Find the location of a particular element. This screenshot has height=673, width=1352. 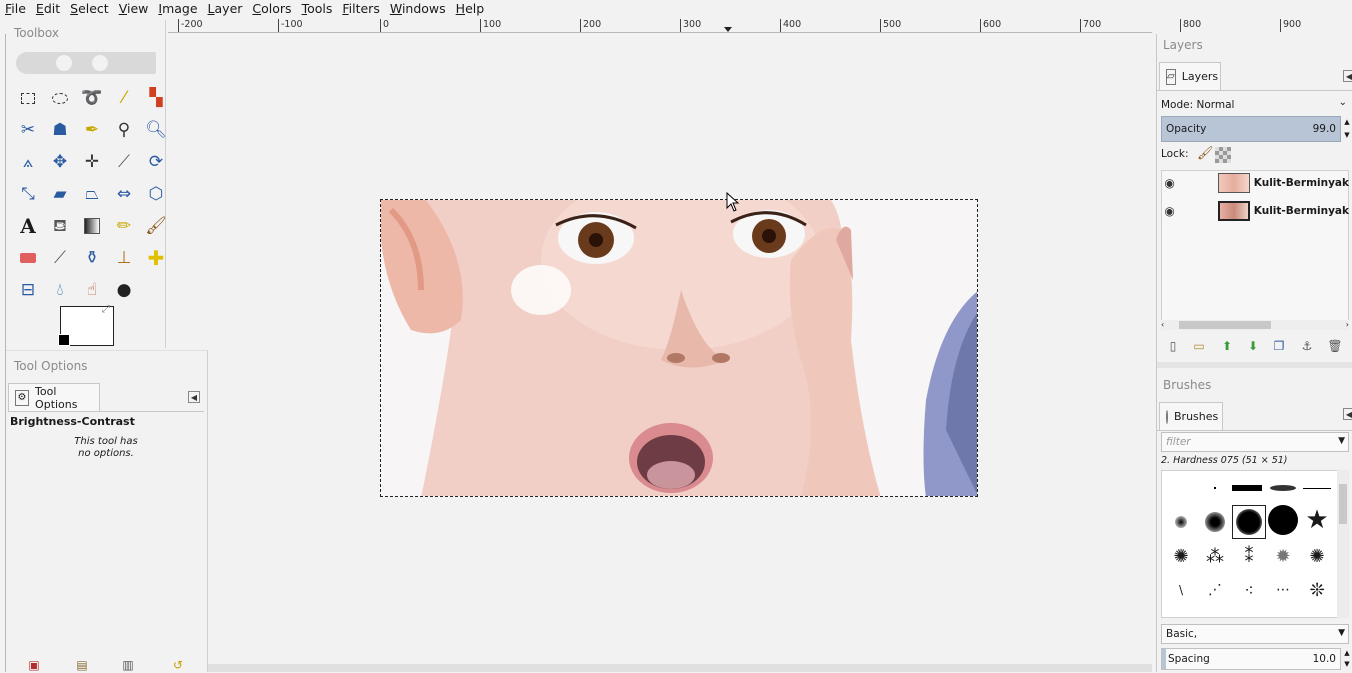

brushes-menu-button: ◀ is located at coordinates (1347, 414).